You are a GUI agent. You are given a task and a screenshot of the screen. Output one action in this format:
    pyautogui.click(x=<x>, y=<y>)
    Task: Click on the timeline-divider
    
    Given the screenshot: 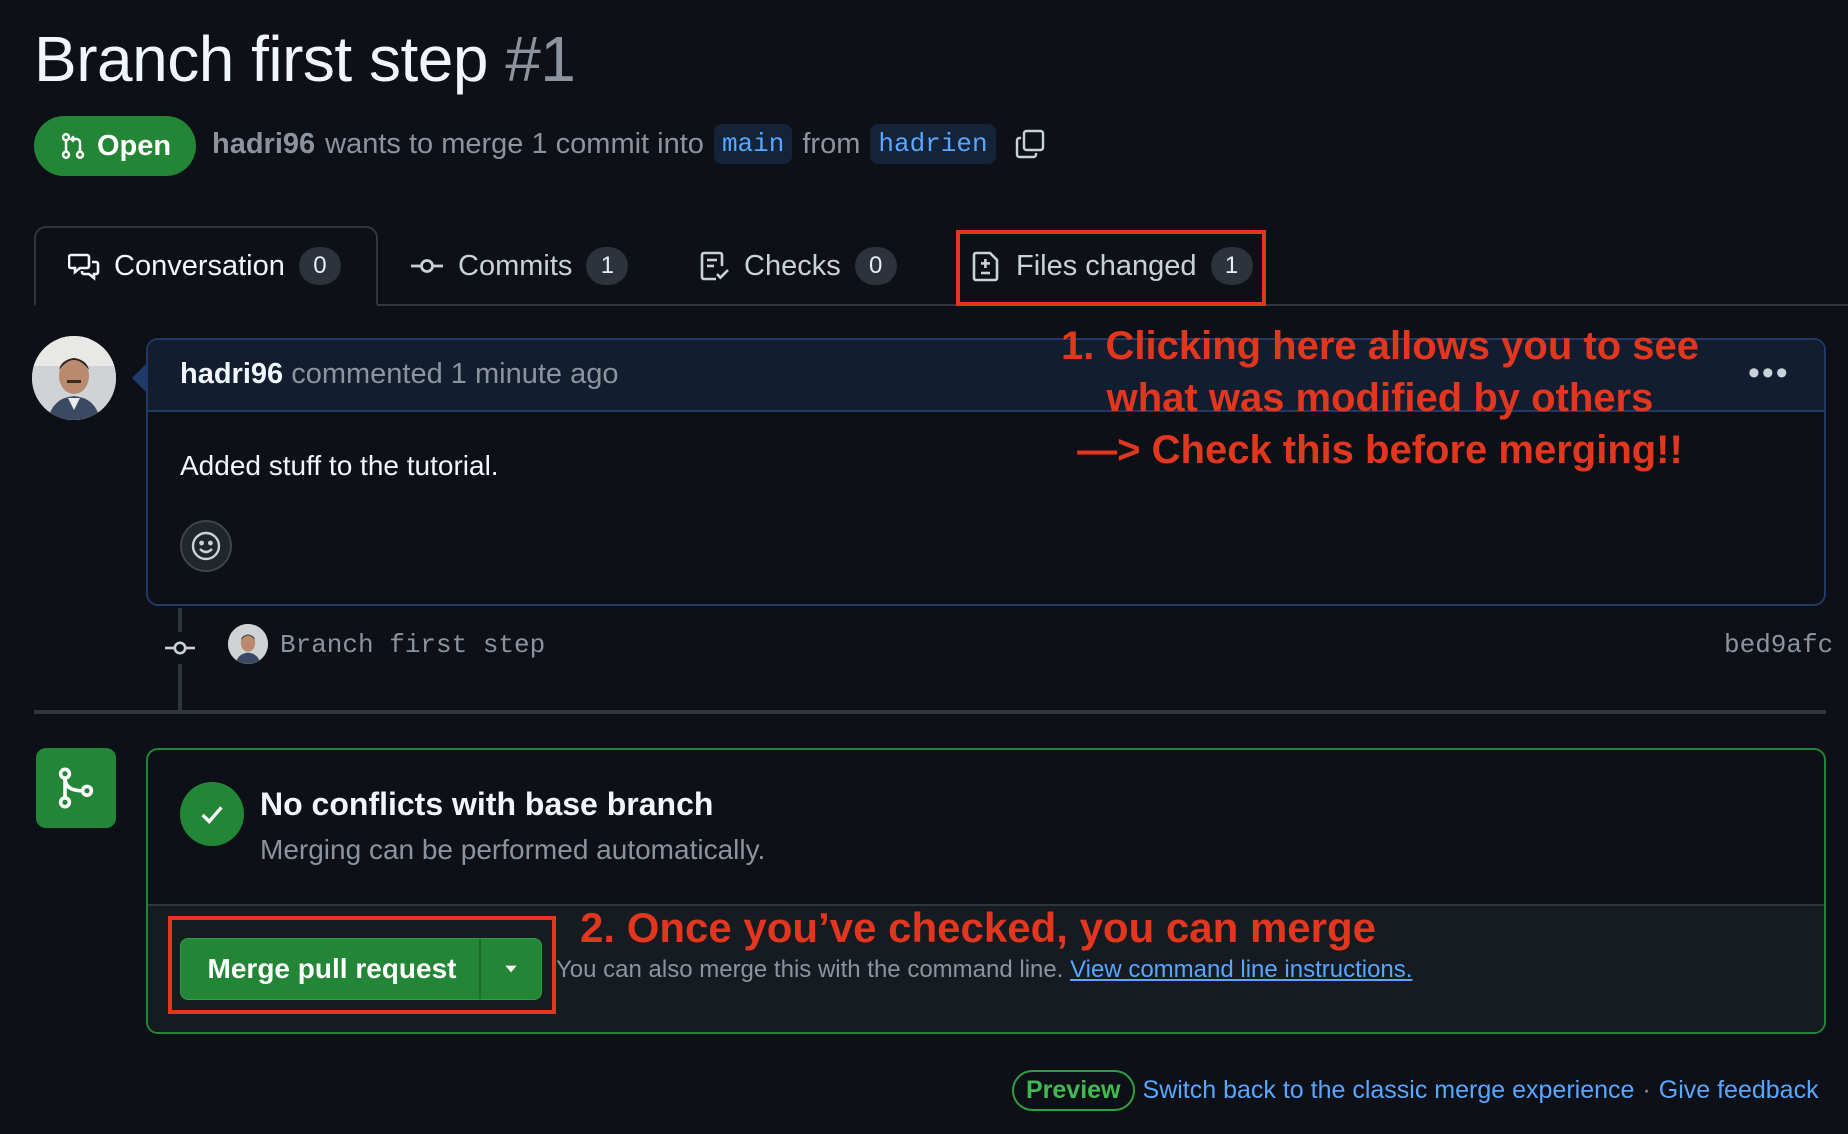 What is the action you would take?
    pyautogui.click(x=930, y=712)
    